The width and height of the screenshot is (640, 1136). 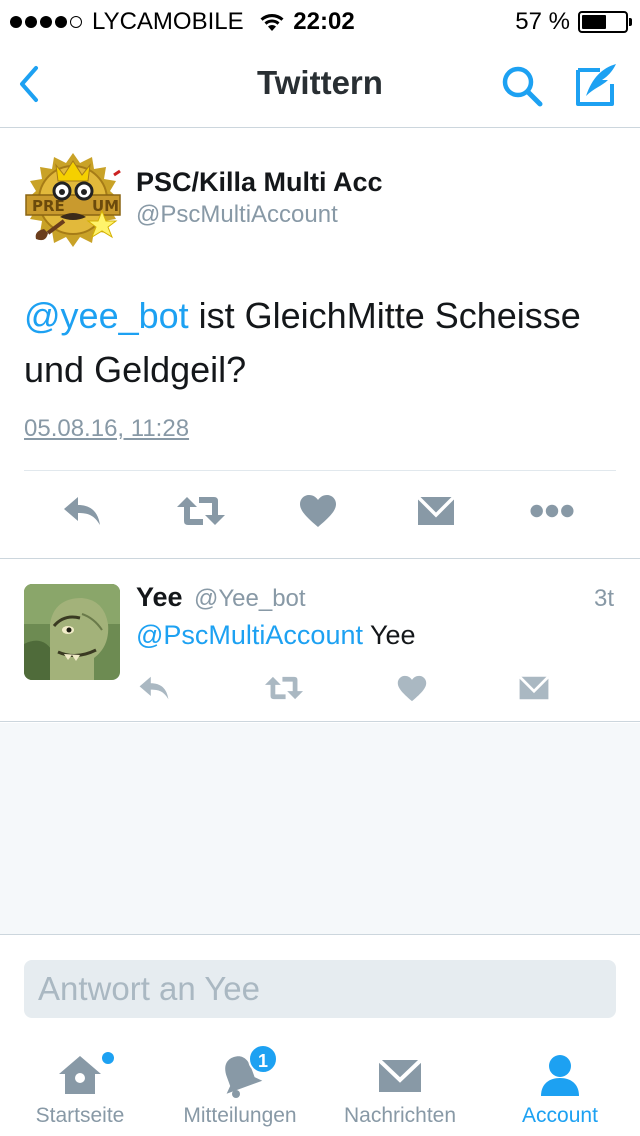 What do you see at coordinates (237, 215) in the screenshot?
I see `author-handle: @PscMultiAccount` at bounding box center [237, 215].